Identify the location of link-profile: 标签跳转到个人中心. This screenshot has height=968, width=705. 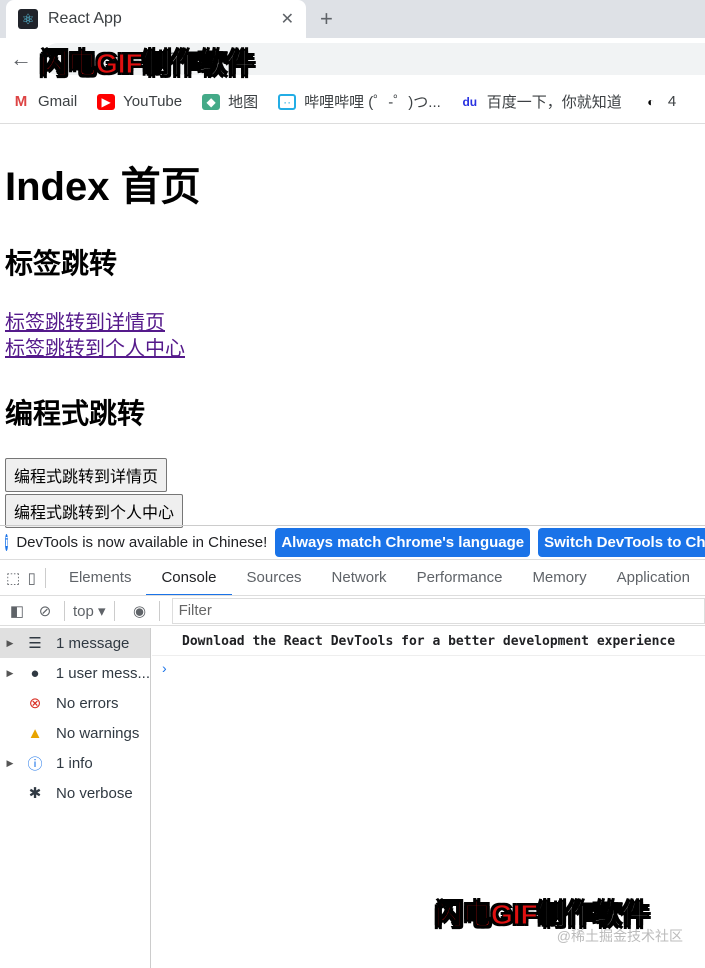
(352, 349).